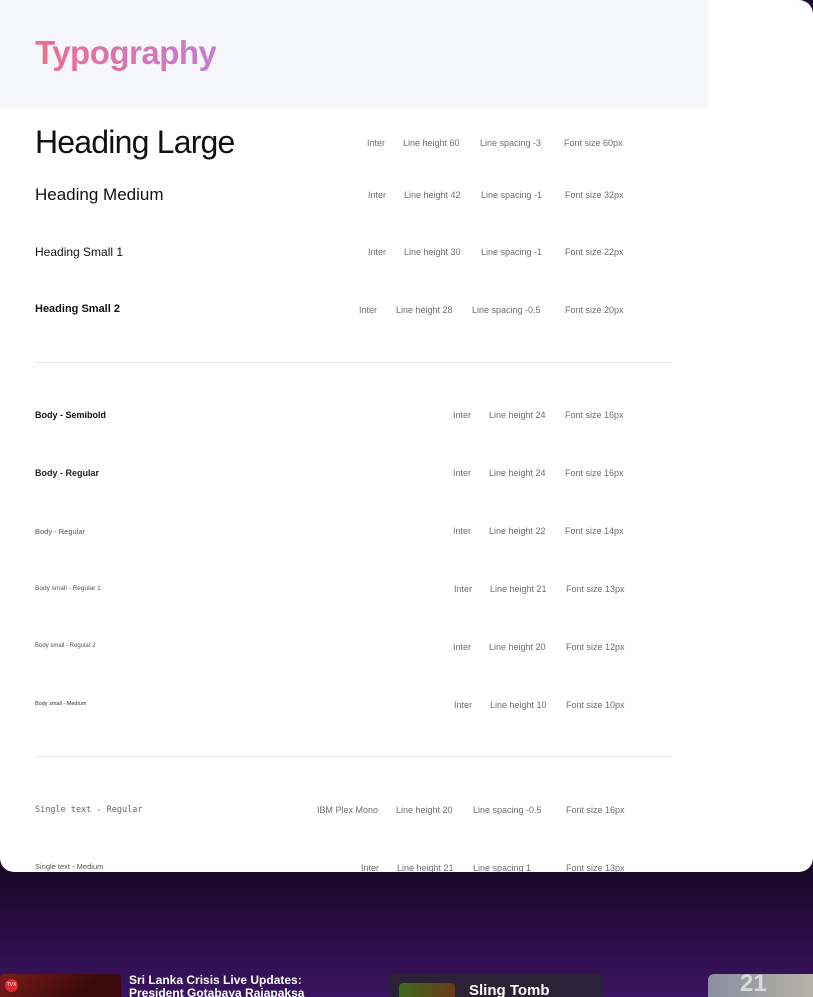 The height and width of the screenshot is (997, 813). I want to click on font-size-label: Font size 22px, so click(594, 252).